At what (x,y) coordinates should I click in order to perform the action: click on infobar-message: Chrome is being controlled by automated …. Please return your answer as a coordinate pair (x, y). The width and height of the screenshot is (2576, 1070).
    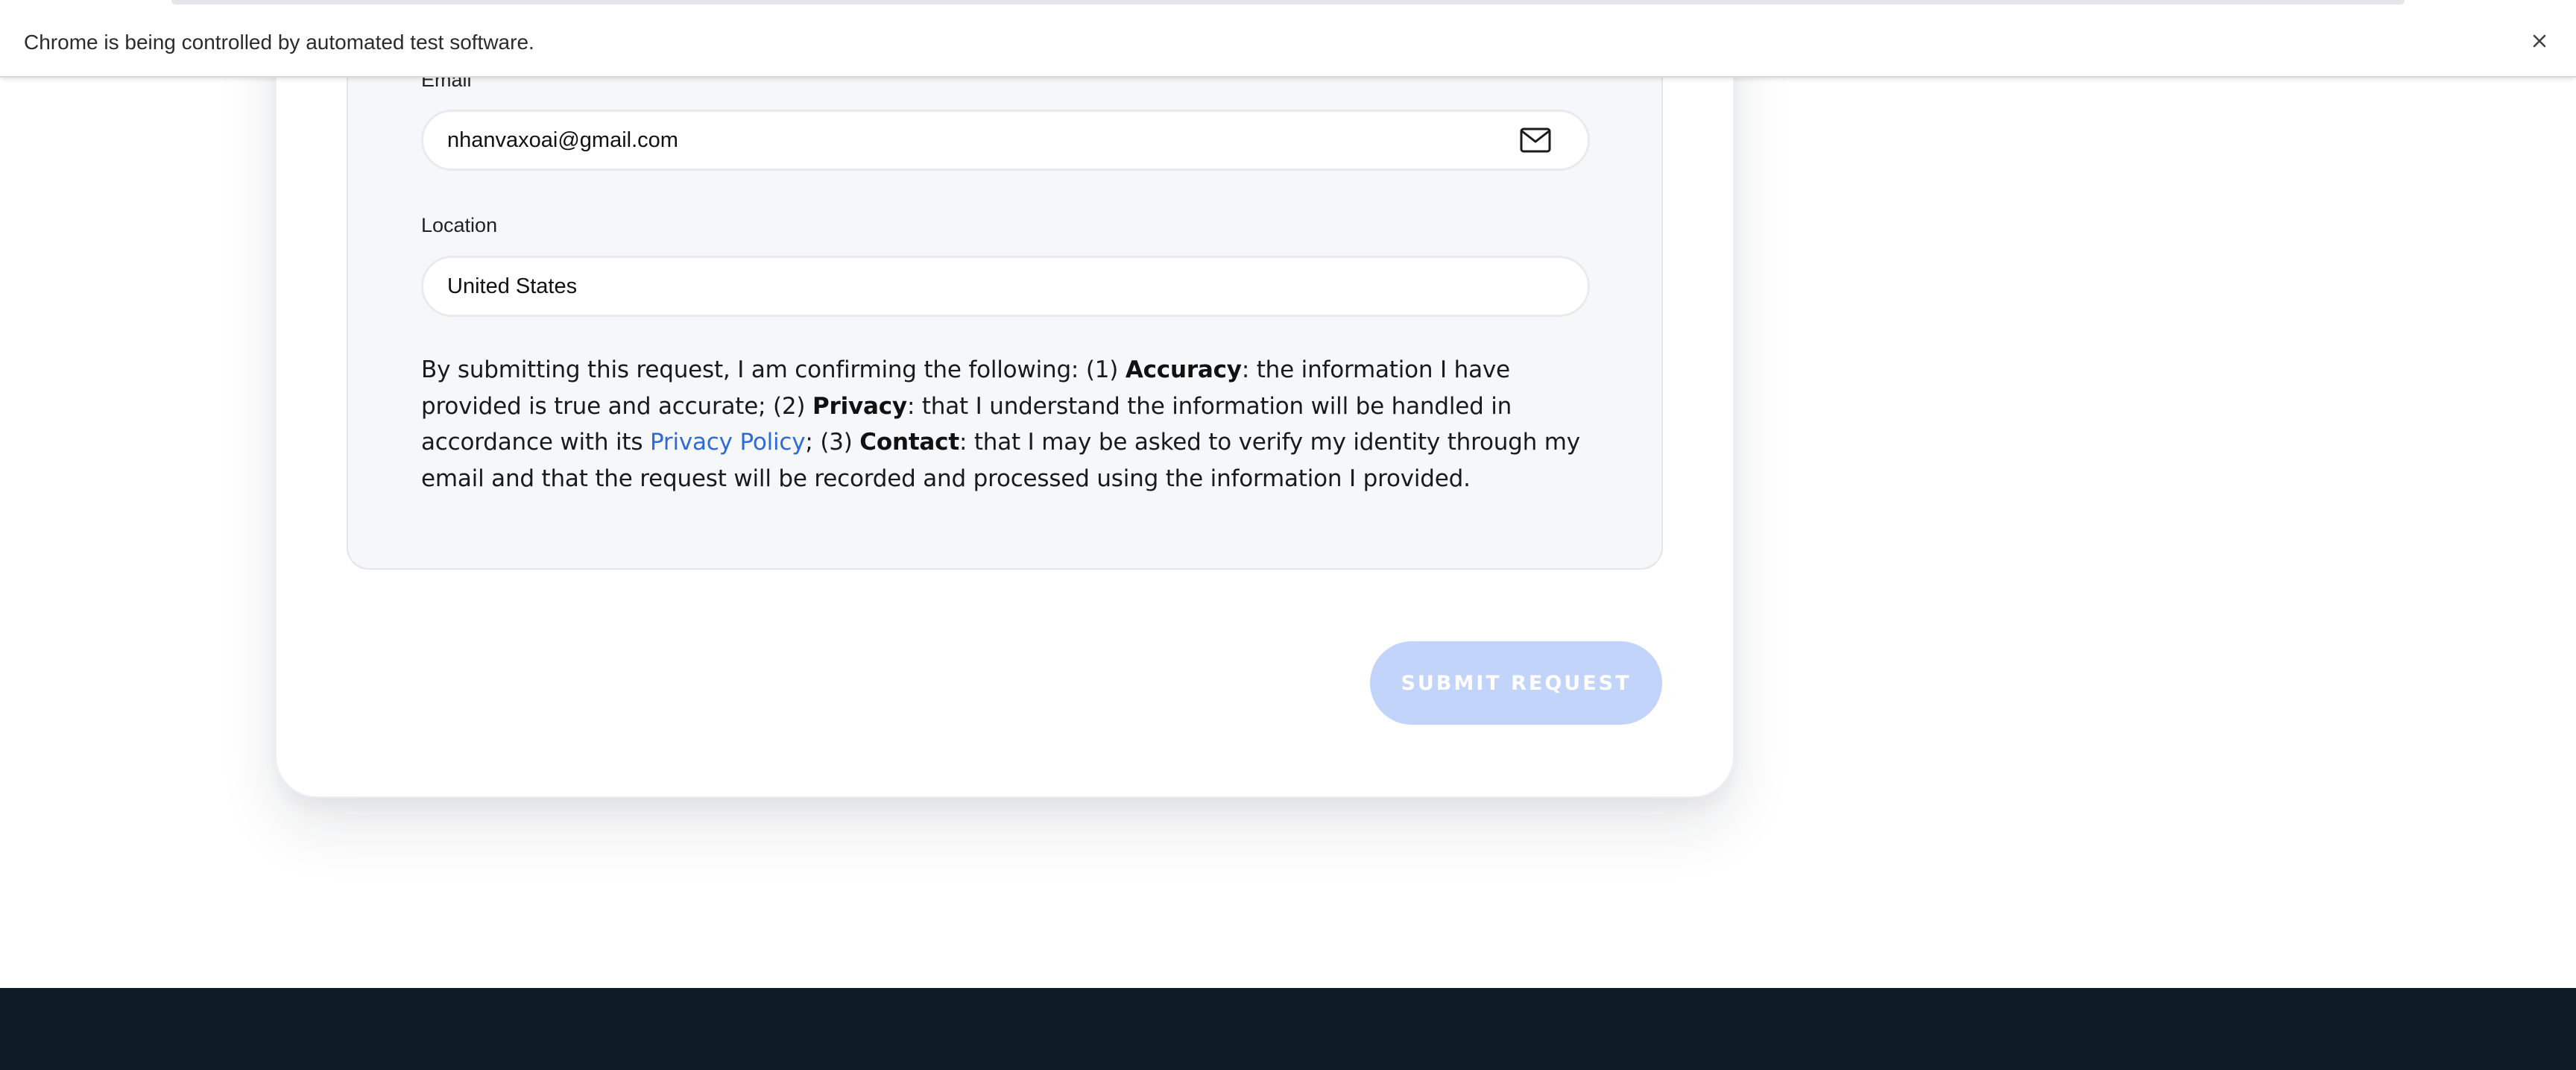
    Looking at the image, I should click on (279, 42).